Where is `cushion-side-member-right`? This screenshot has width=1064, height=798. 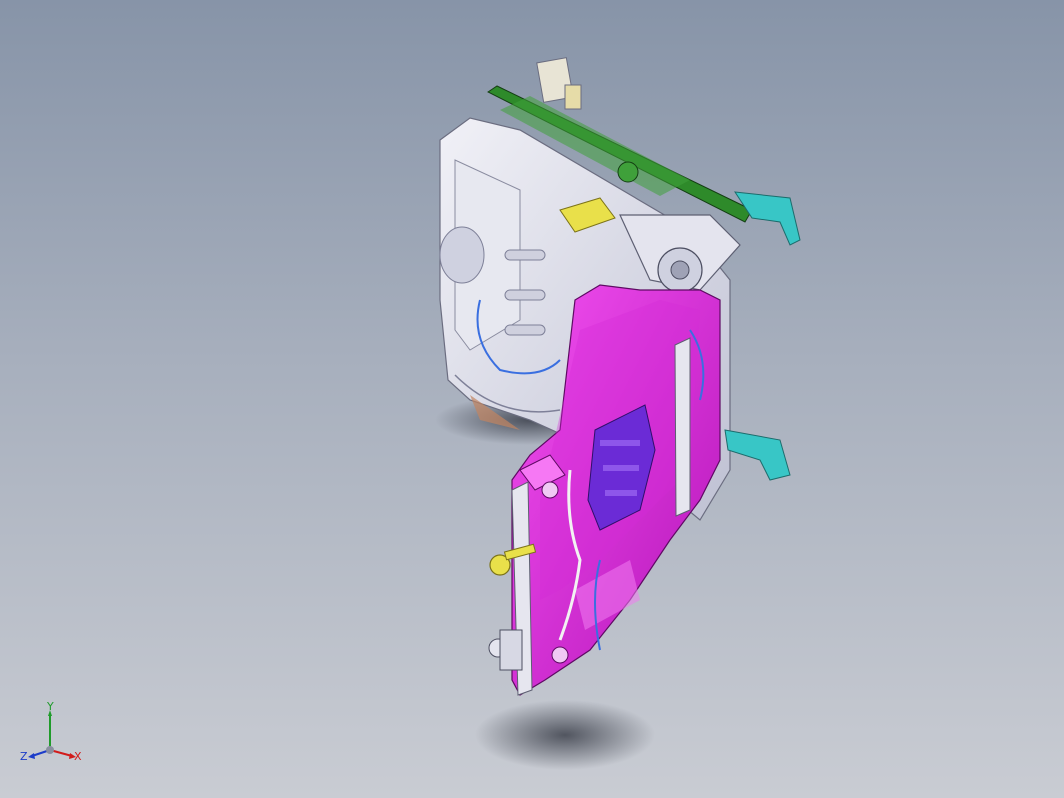
cushion-side-member-right is located at coordinates (682, 427).